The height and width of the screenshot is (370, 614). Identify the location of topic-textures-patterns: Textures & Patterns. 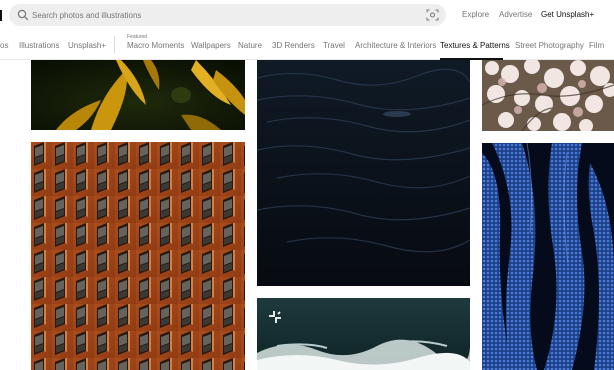
(475, 45).